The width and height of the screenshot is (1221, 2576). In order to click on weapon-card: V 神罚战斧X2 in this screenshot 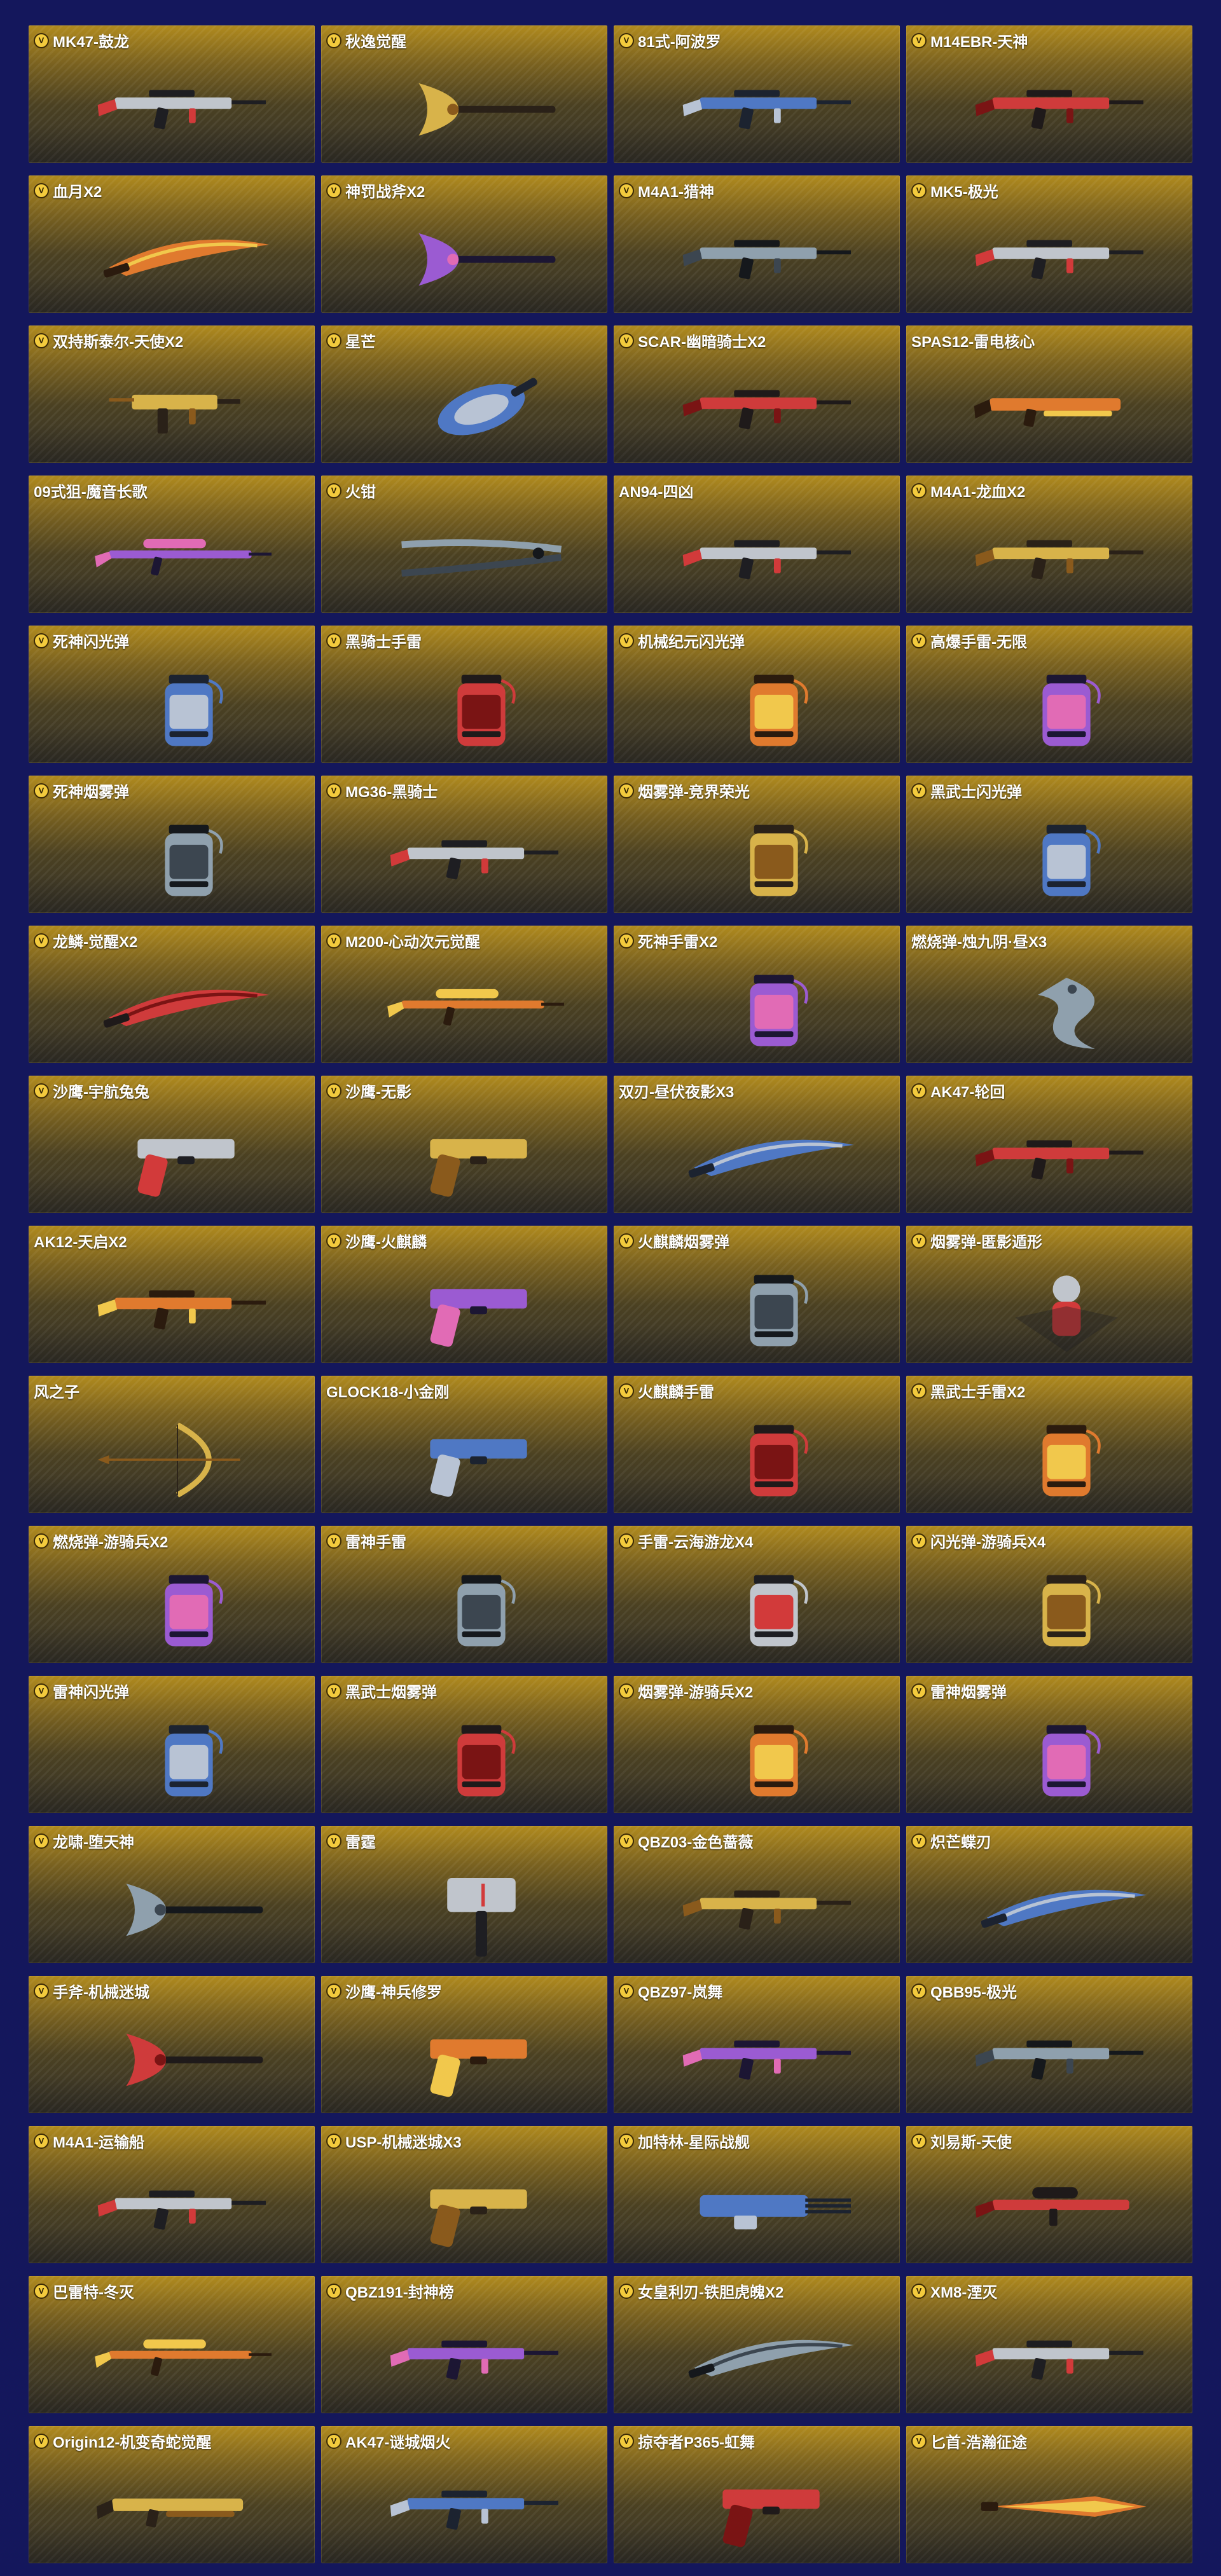, I will do `click(464, 244)`.